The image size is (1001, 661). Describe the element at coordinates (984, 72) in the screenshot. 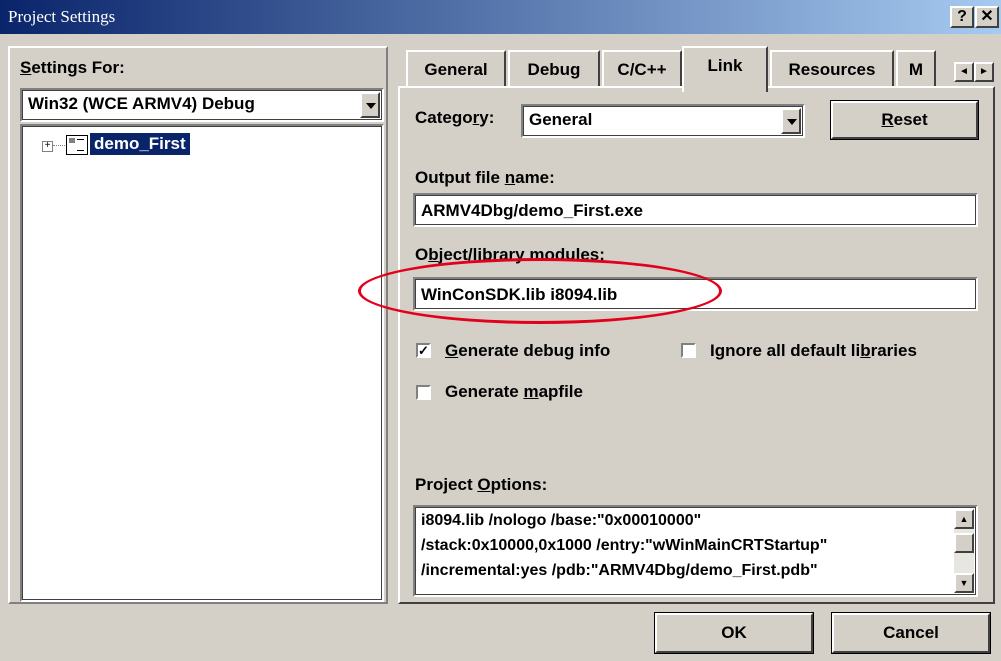

I see `tab-scroll-right-icon: ►` at that location.